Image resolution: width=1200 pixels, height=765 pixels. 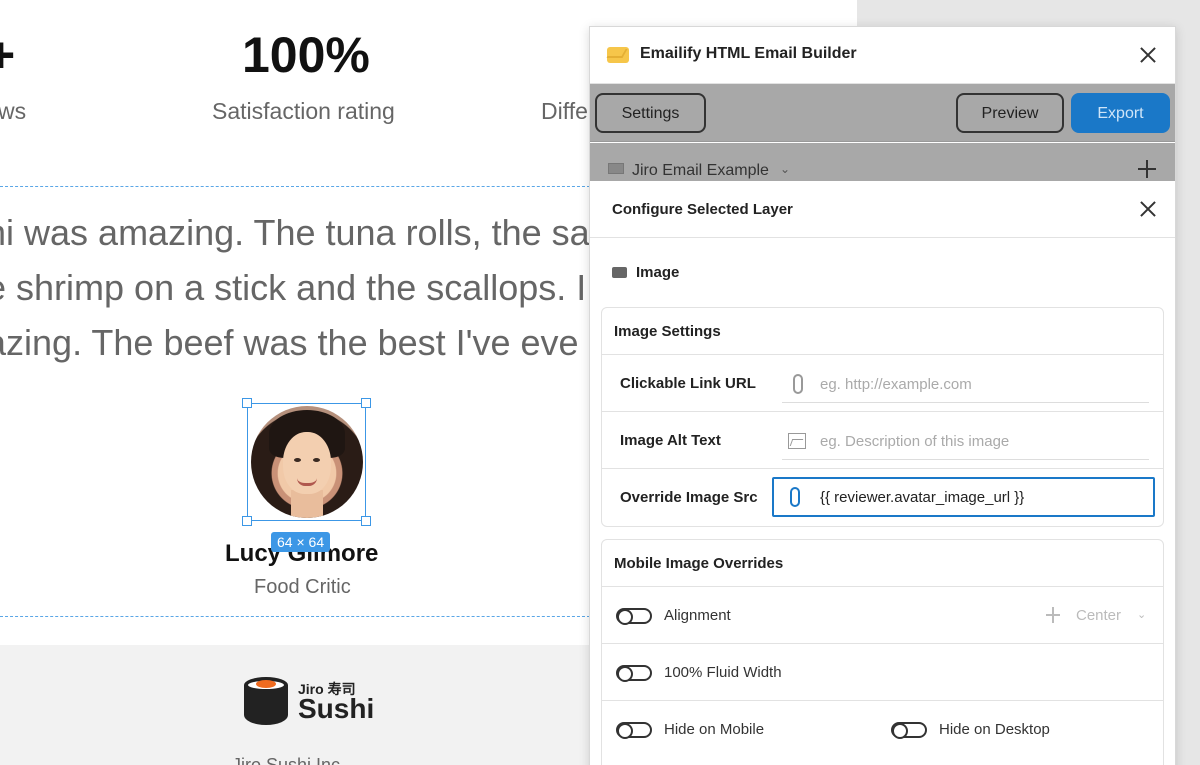 What do you see at coordinates (882, 615) in the screenshot?
I see `alignment-row: Alignment Center ⌄` at bounding box center [882, 615].